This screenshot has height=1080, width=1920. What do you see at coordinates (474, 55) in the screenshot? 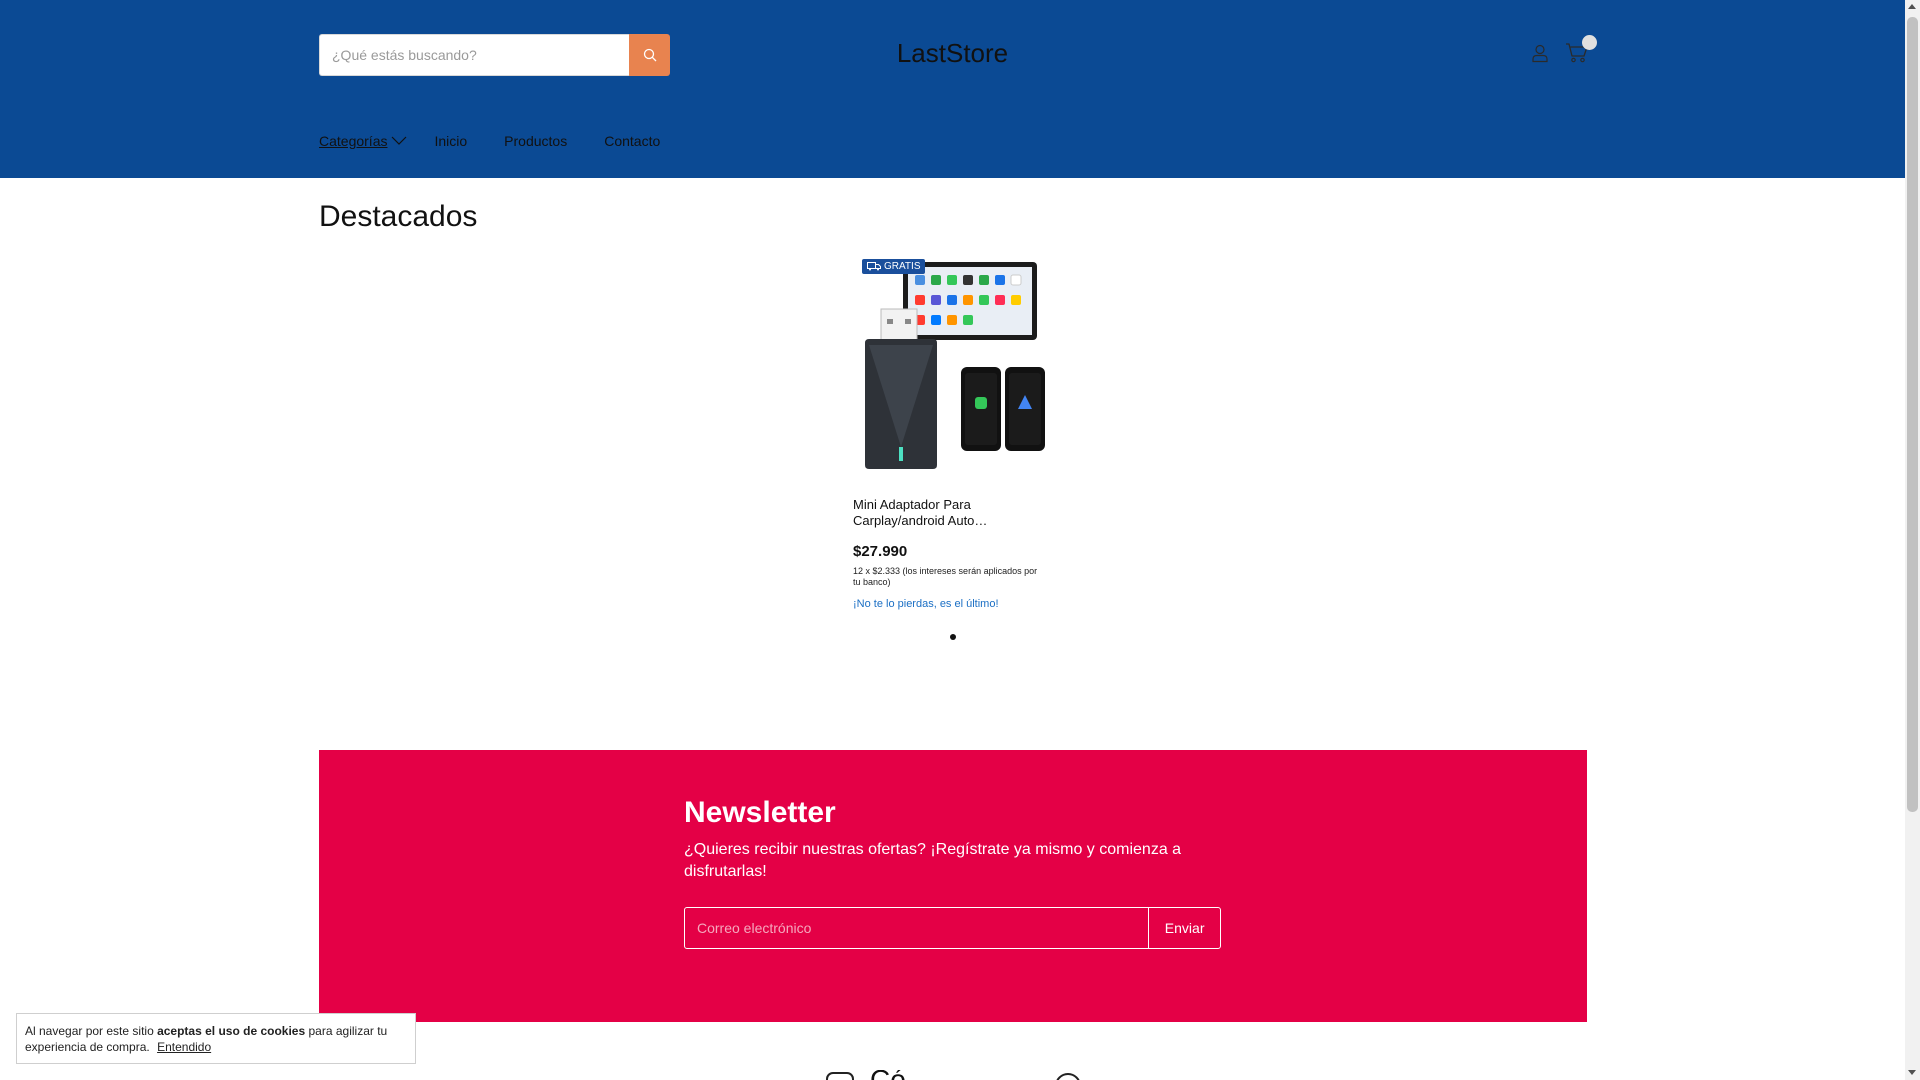
I see `search-input` at bounding box center [474, 55].